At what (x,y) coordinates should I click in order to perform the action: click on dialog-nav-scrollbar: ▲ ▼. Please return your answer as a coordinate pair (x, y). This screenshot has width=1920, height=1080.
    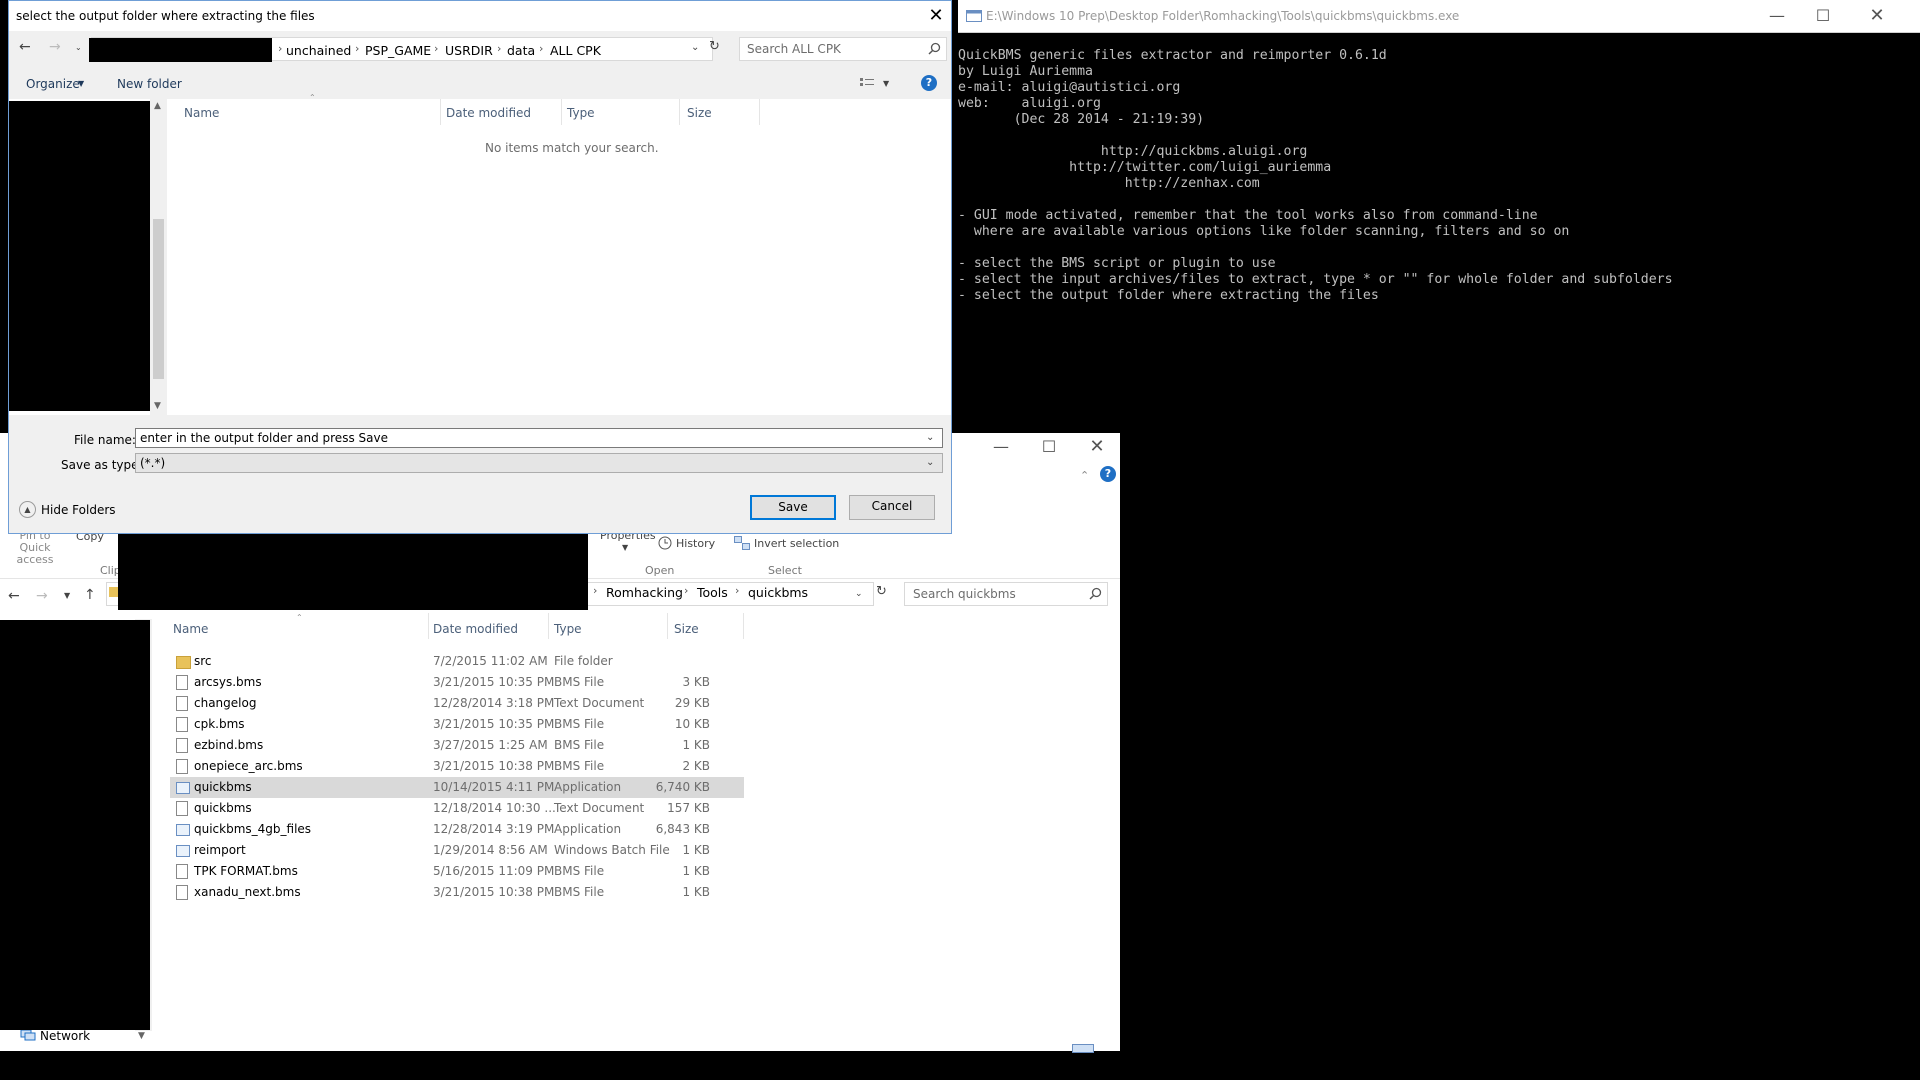
    Looking at the image, I should click on (158, 257).